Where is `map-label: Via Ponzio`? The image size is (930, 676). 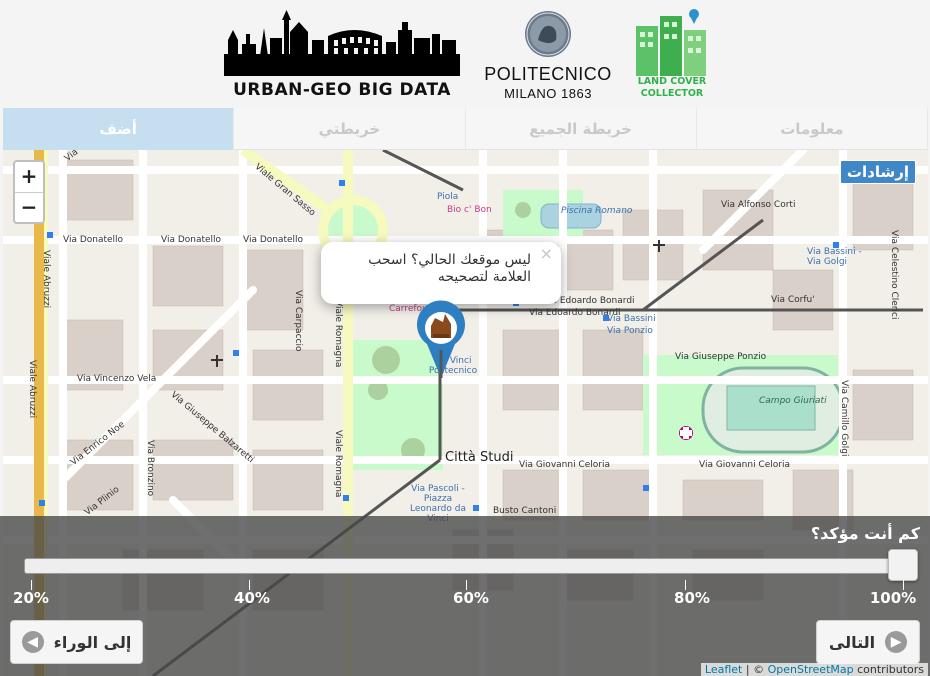
map-label: Via Ponzio is located at coordinates (630, 331).